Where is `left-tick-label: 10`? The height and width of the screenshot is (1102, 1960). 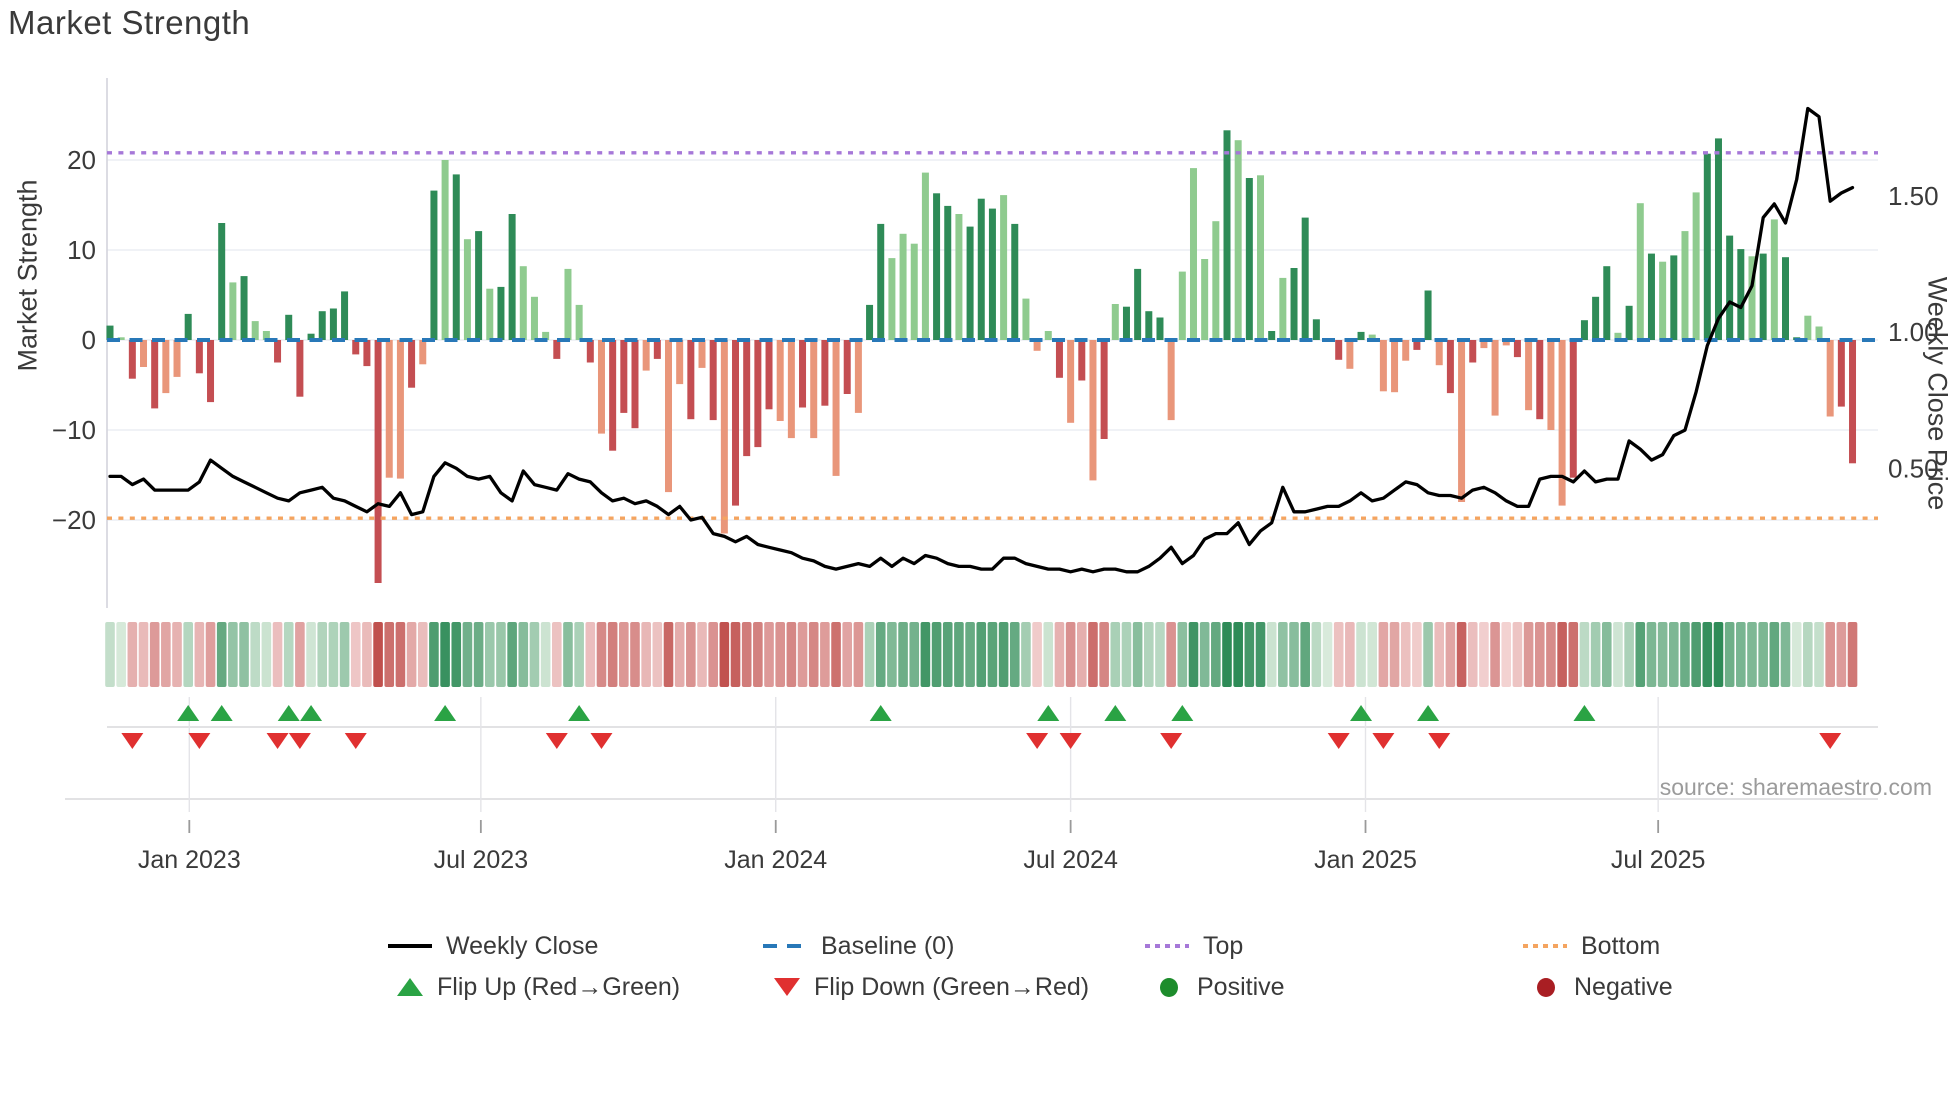 left-tick-label: 10 is located at coordinates (81, 250).